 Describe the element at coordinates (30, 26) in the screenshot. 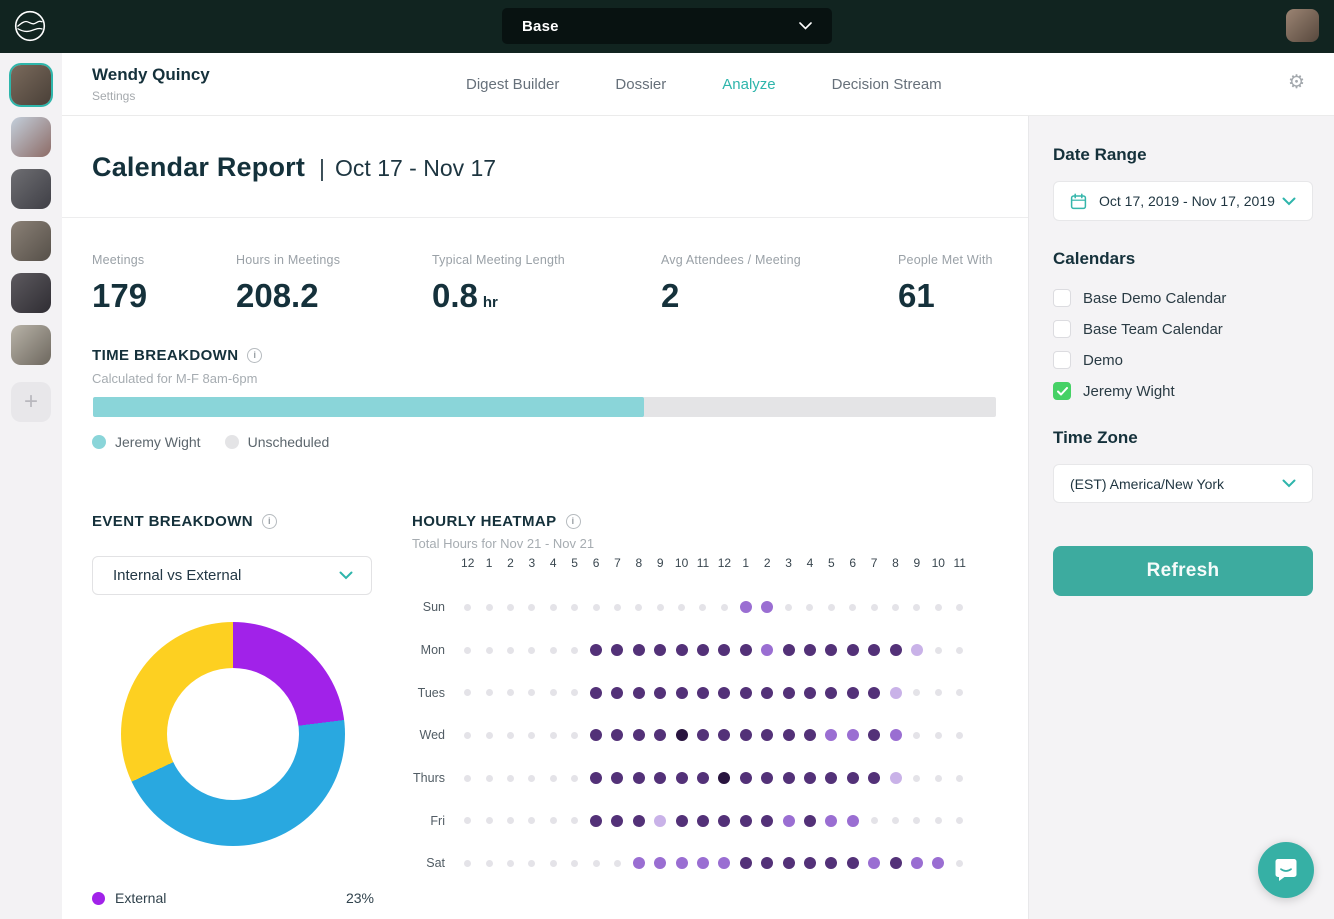

I see `app-logo-icon` at that location.